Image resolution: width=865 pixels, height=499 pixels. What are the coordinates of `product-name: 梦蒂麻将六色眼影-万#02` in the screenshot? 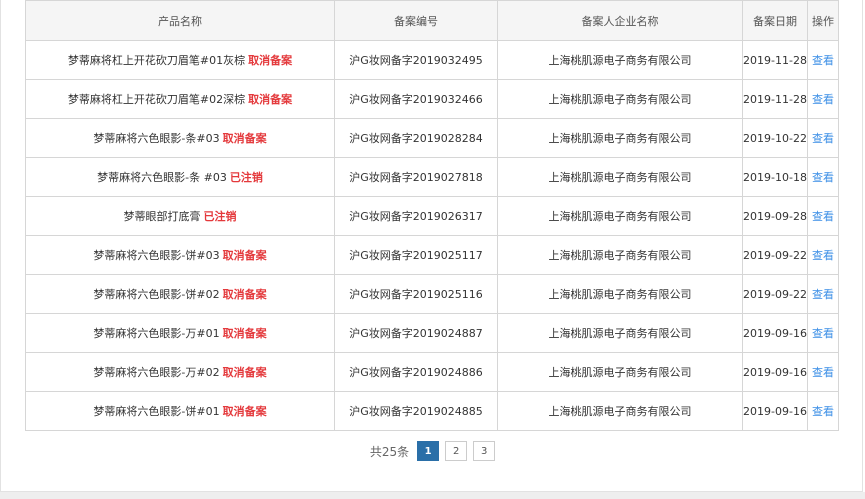 It's located at (156, 372).